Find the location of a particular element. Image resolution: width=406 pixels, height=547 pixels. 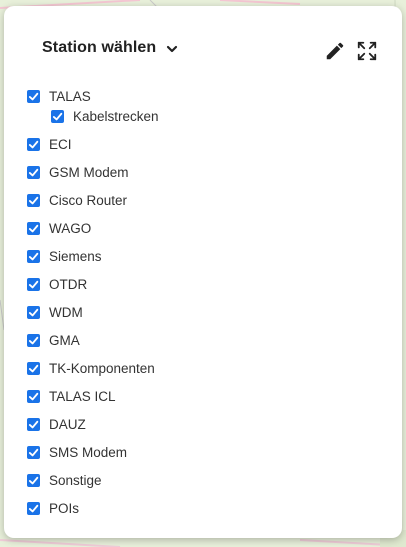

layer-item: TK-Komponenten is located at coordinates (91, 368).